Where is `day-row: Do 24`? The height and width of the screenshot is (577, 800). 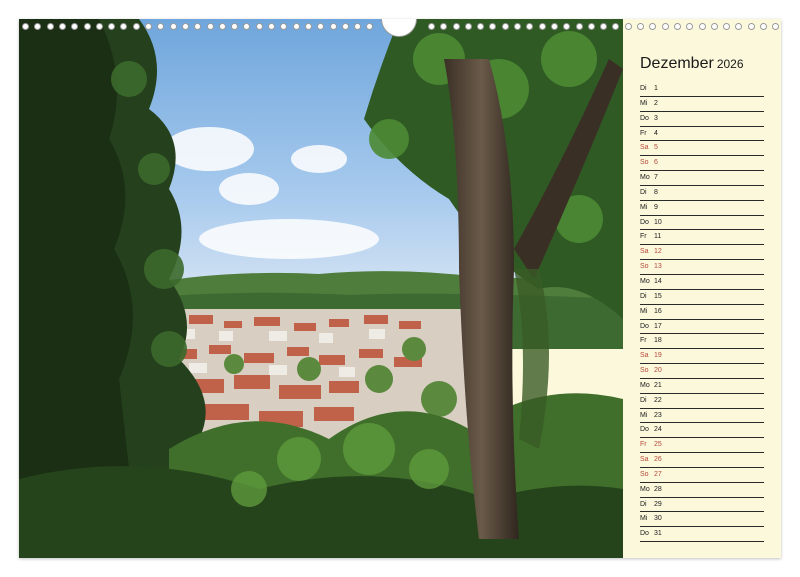
day-row: Do 24 is located at coordinates (702, 431).